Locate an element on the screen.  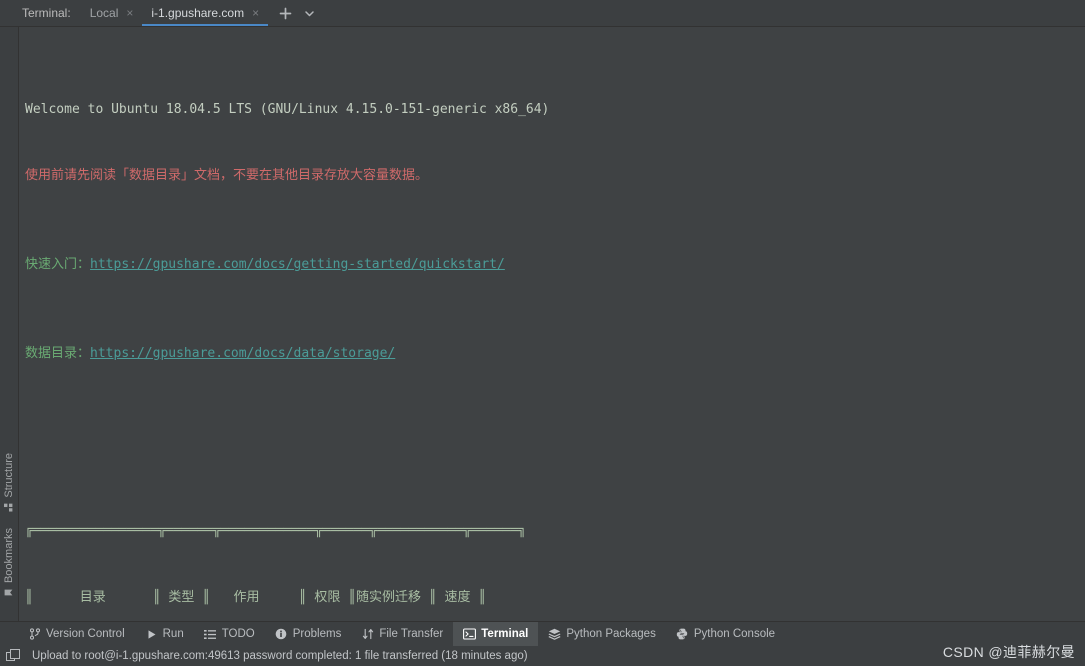
chevron-down-icon is located at coordinates (309, 13).